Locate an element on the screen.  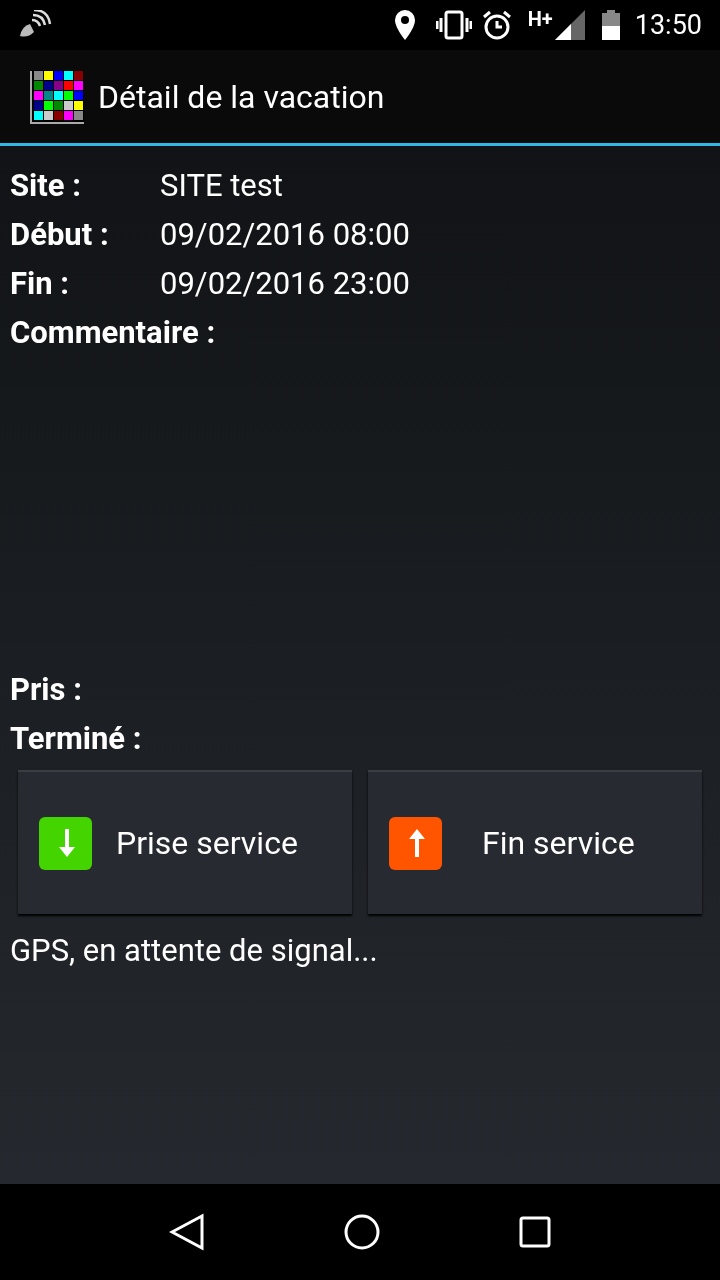
alarm-icon is located at coordinates (496, 25).